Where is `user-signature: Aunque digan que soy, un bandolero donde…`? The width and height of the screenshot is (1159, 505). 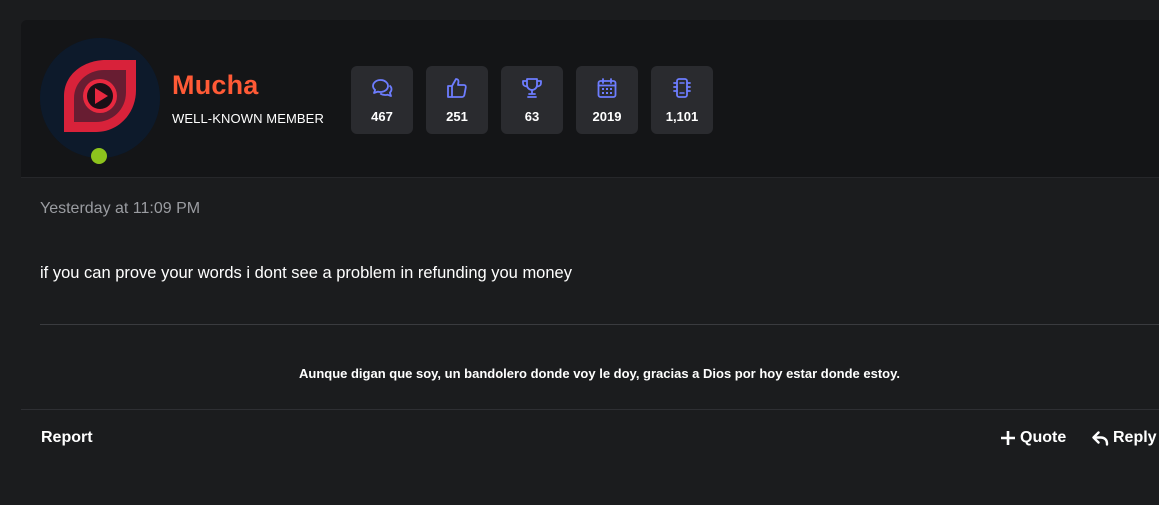 user-signature: Aunque digan que soy, un bandolero donde… is located at coordinates (599, 373).